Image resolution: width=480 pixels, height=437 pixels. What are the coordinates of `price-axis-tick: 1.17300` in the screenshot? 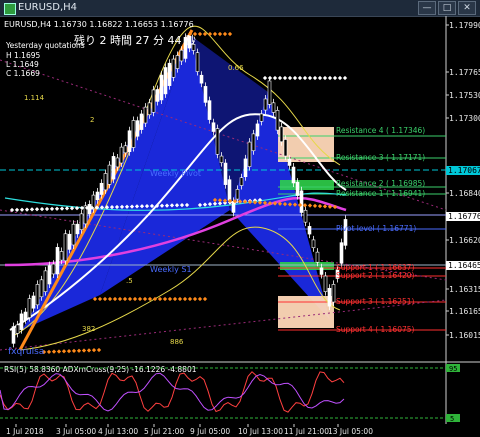 It's located at (464, 118).